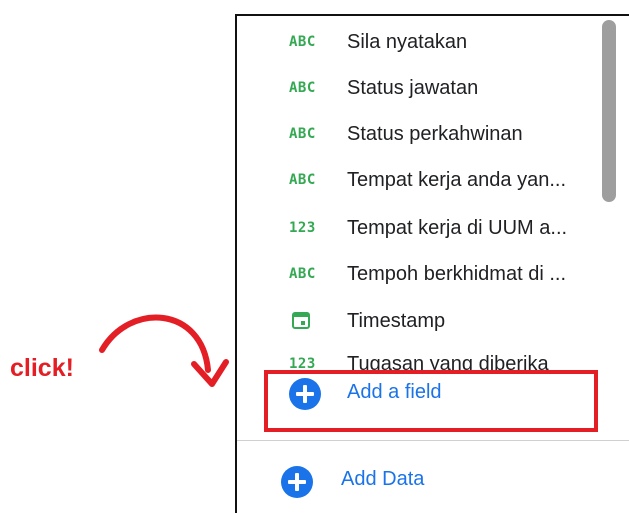 The height and width of the screenshot is (513, 629). What do you see at coordinates (433, 480) in the screenshot?
I see `add-data-button: Add Data` at bounding box center [433, 480].